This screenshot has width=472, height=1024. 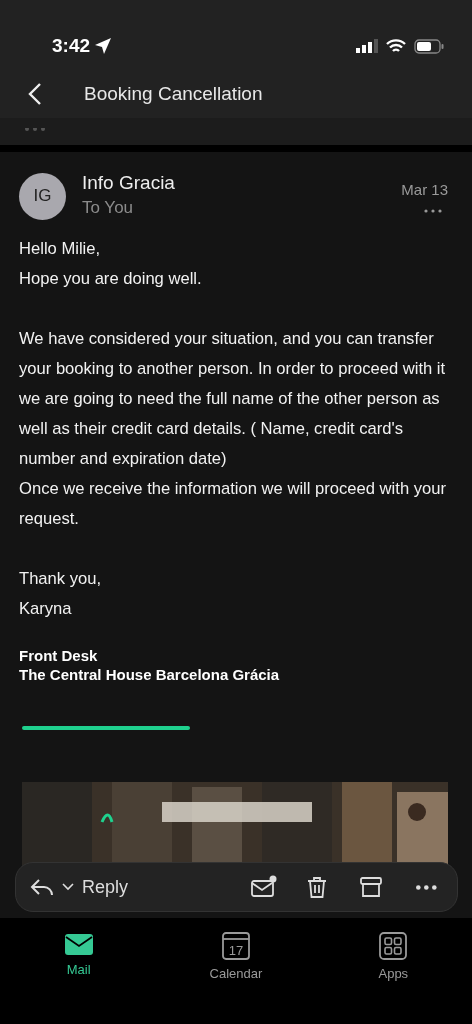 What do you see at coordinates (396, 46) in the screenshot?
I see `wifi-icon` at bounding box center [396, 46].